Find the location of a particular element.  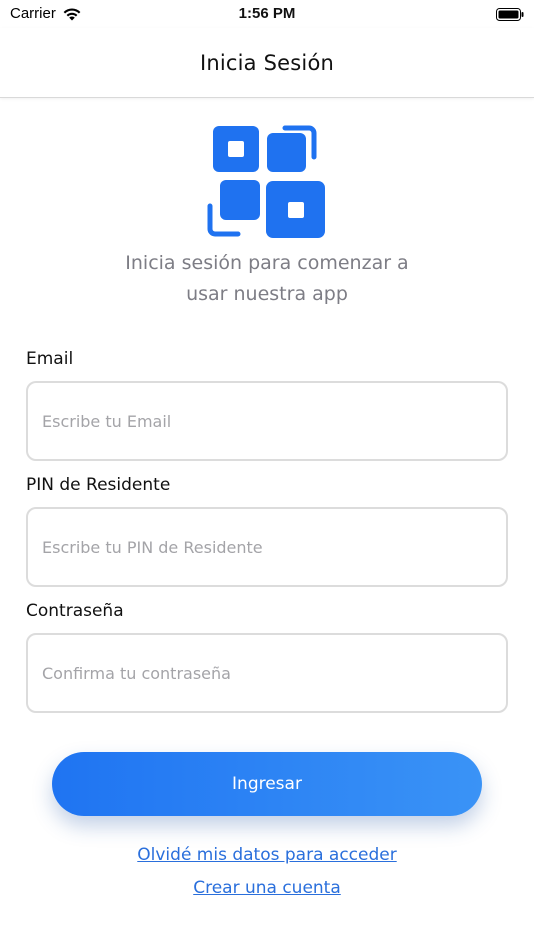

email-field is located at coordinates (274, 421).